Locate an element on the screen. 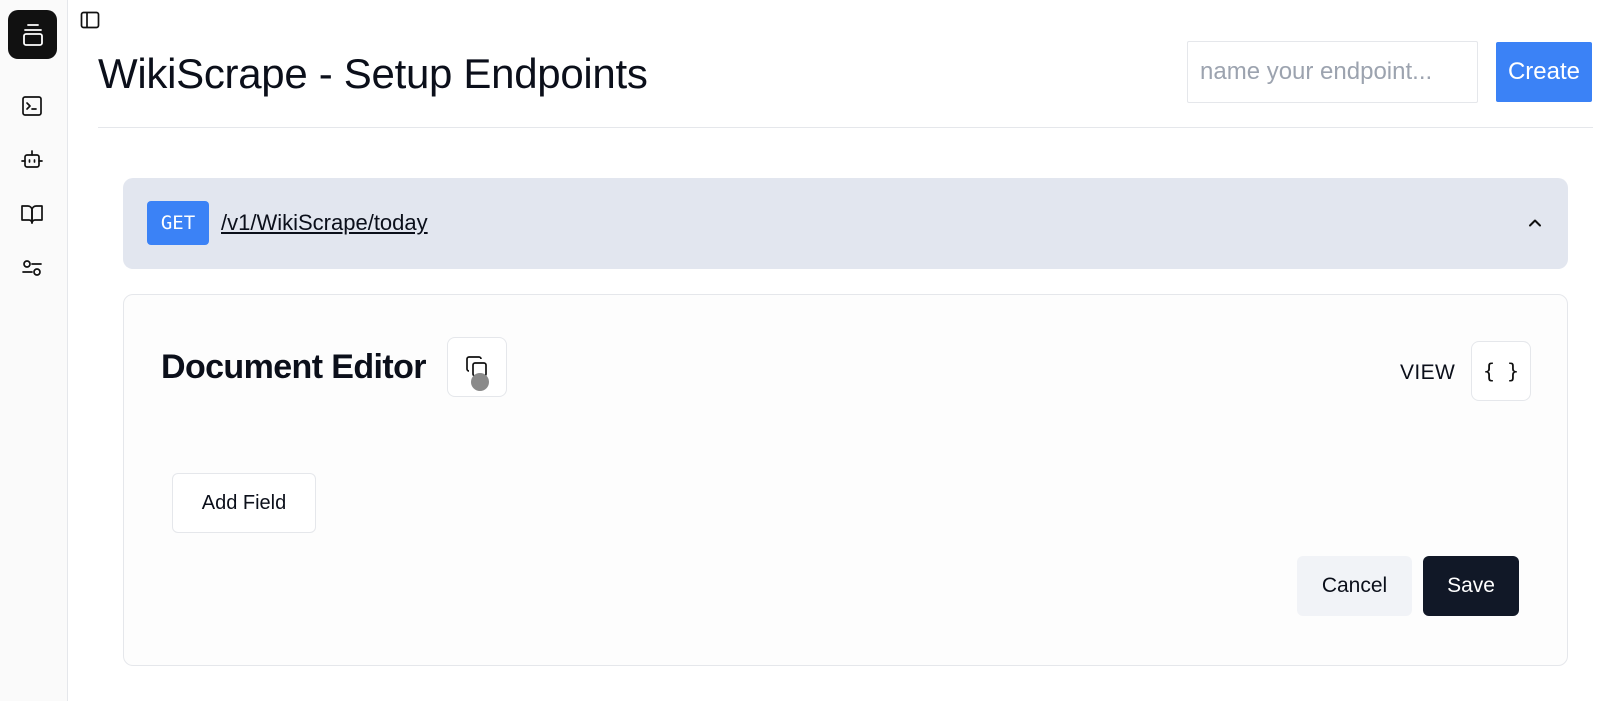  sidebar-item-docs is located at coordinates (32, 214).